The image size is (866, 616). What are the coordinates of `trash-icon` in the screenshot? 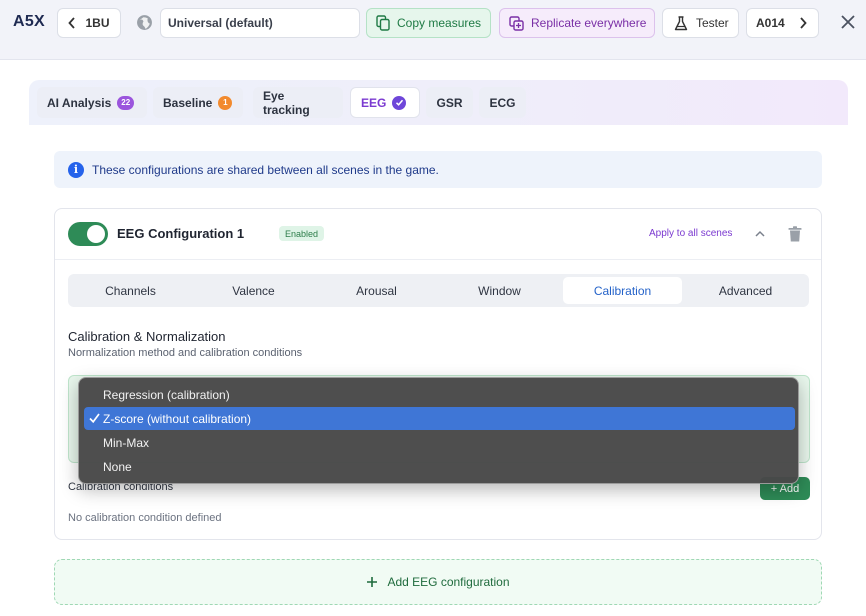 It's located at (795, 234).